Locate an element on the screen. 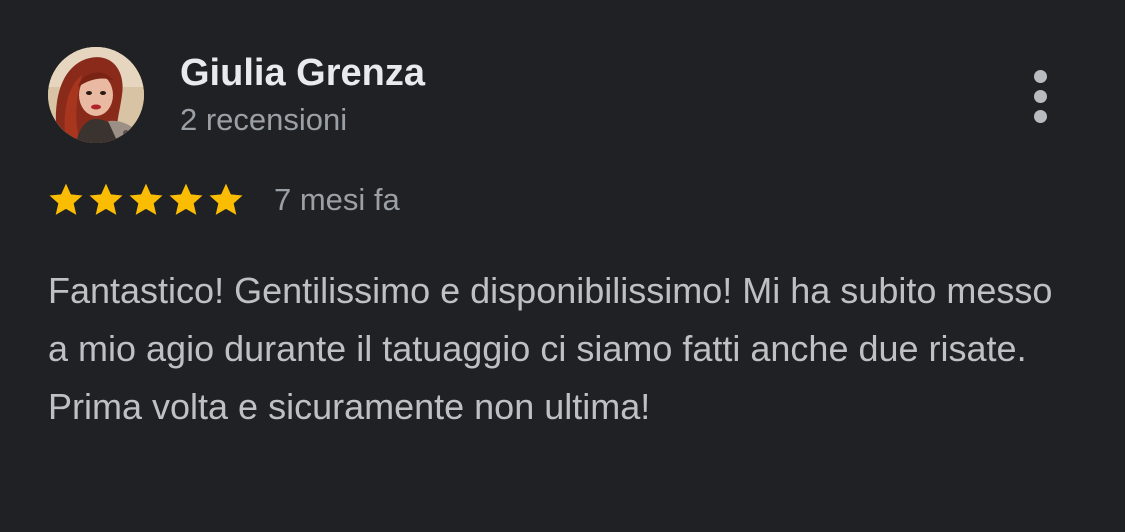 The width and height of the screenshot is (1125, 532). rating-row: 7 mesi fa is located at coordinates (223, 200).